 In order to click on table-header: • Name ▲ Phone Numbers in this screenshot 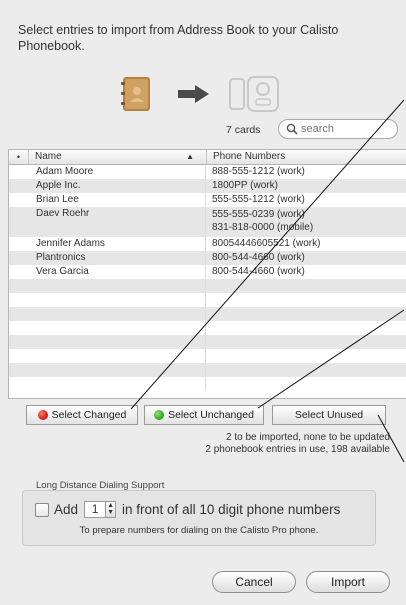, I will do `click(207, 157)`.